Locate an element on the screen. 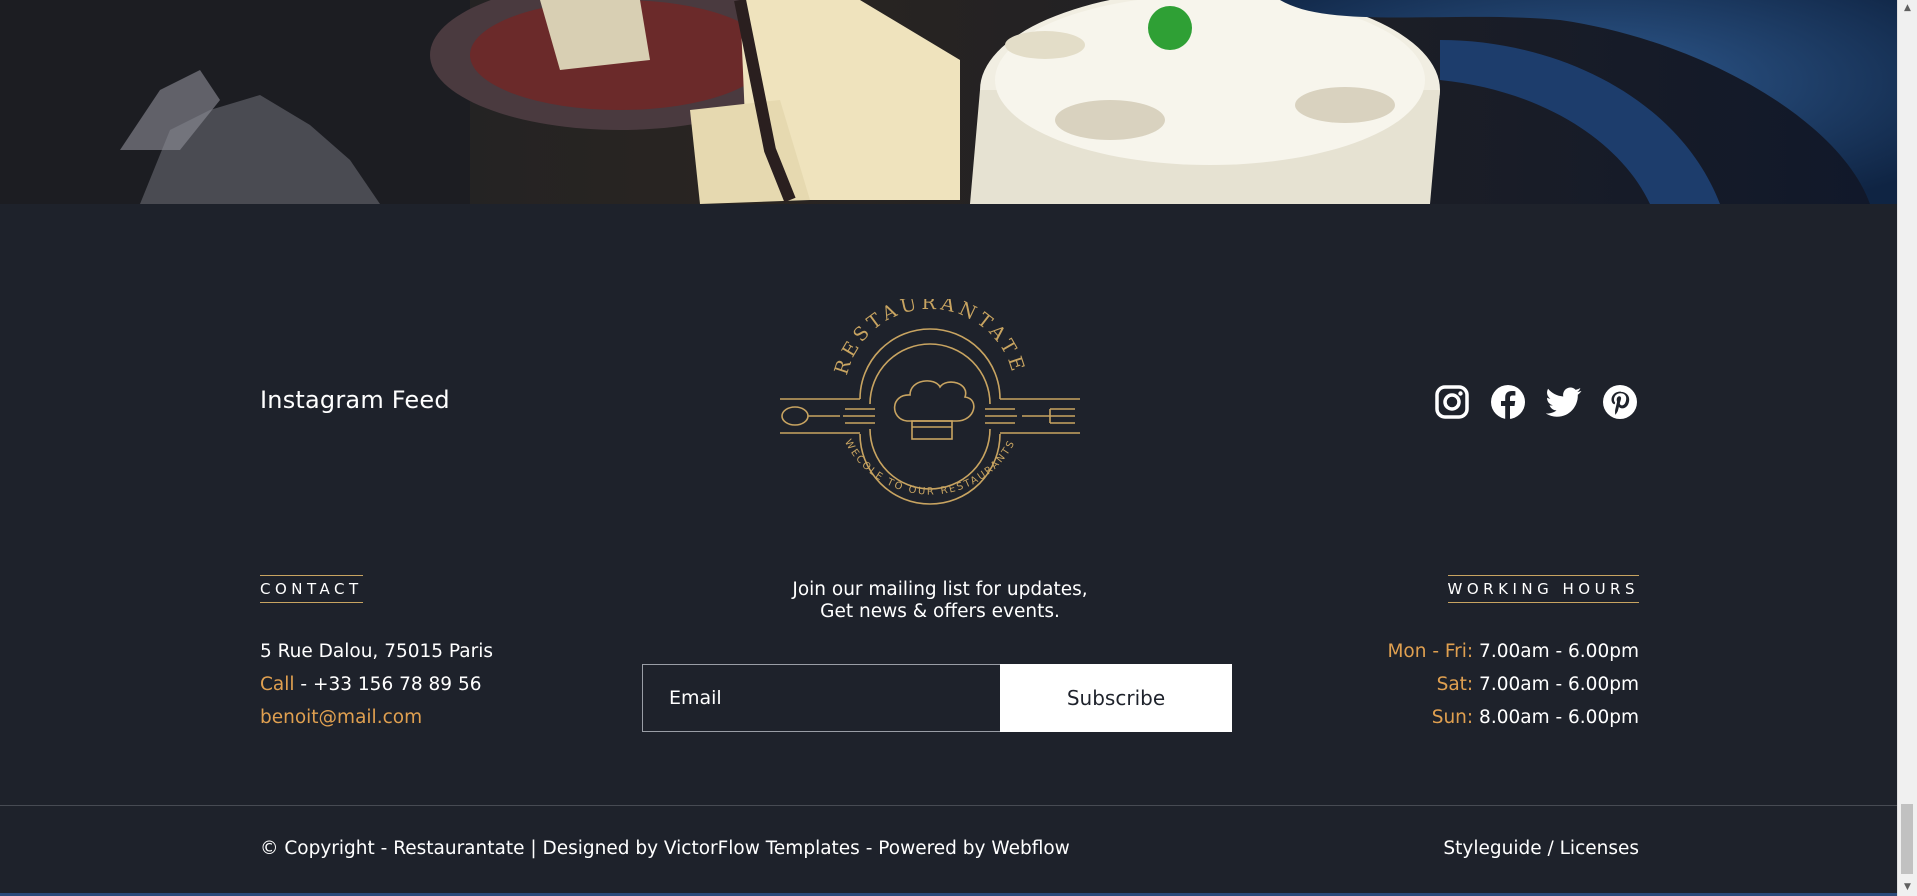  vertical-scrollbar: ▲ ▼ is located at coordinates (1907, 448).